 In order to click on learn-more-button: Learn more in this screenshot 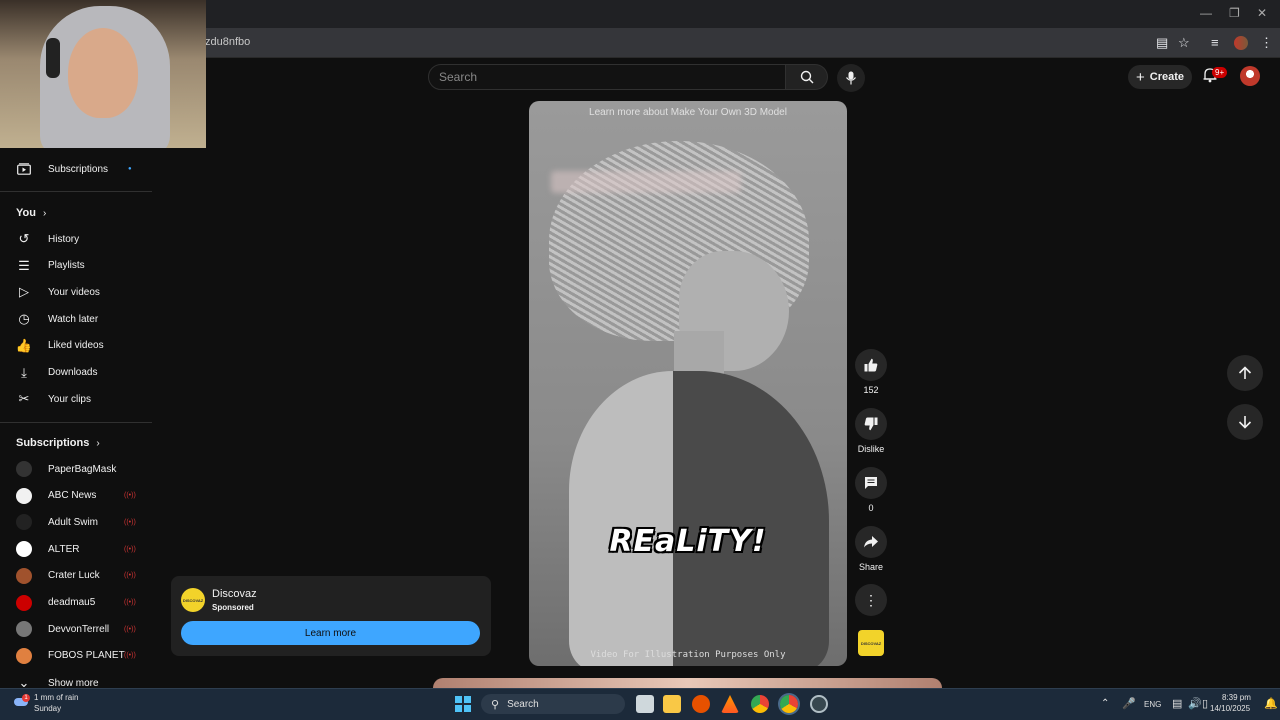, I will do `click(330, 633)`.